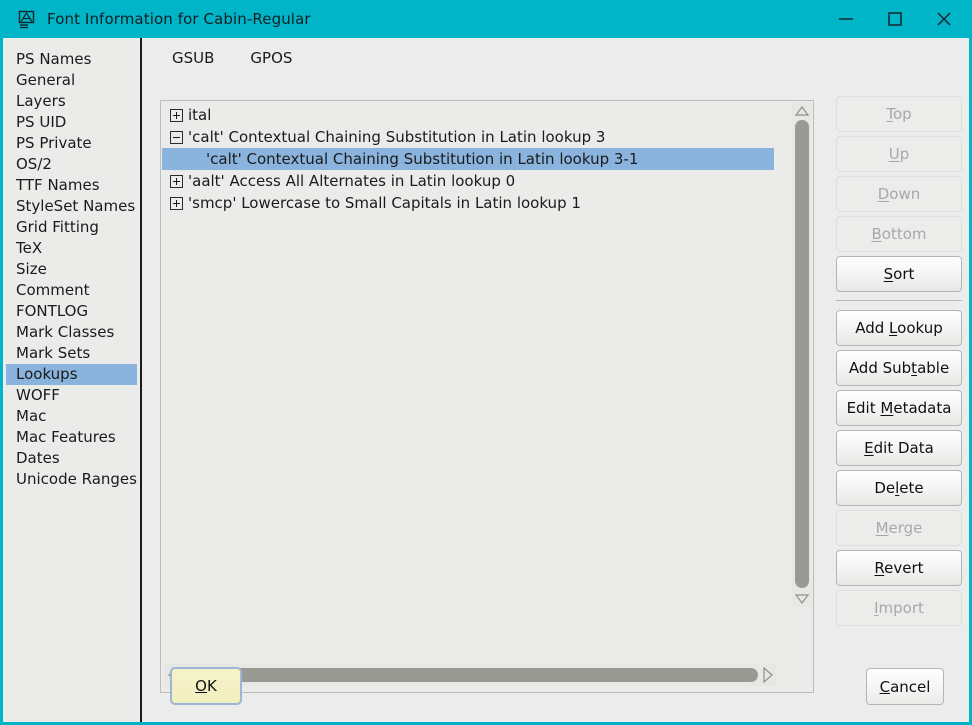  Describe the element at coordinates (73, 122) in the screenshot. I see `sidebar-item-ps-uid: PS UID` at that location.